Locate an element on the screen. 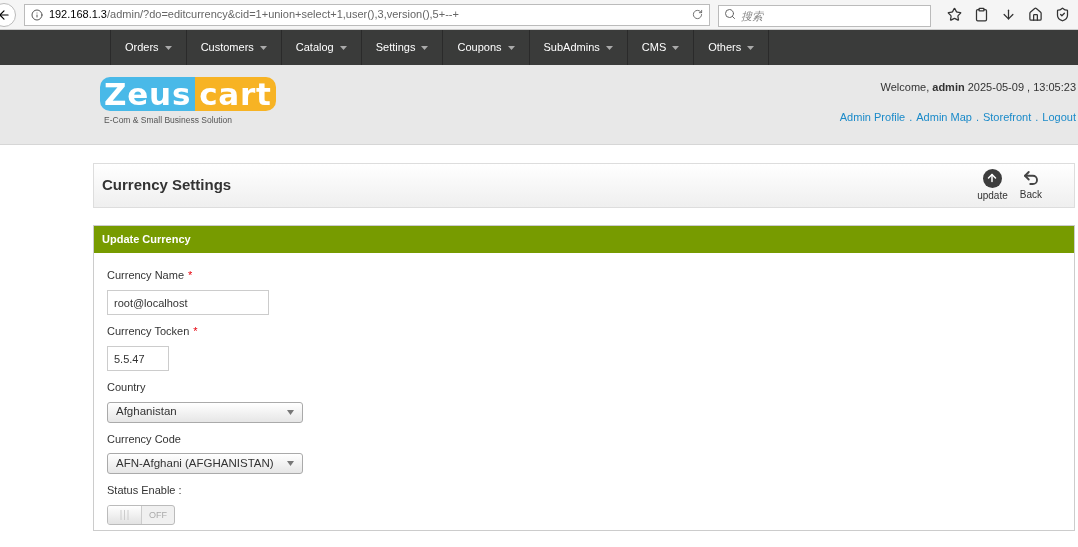 The image size is (1078, 547). select-field: AFN-Afghani (AFGHANISTAN) is located at coordinates (205, 463).